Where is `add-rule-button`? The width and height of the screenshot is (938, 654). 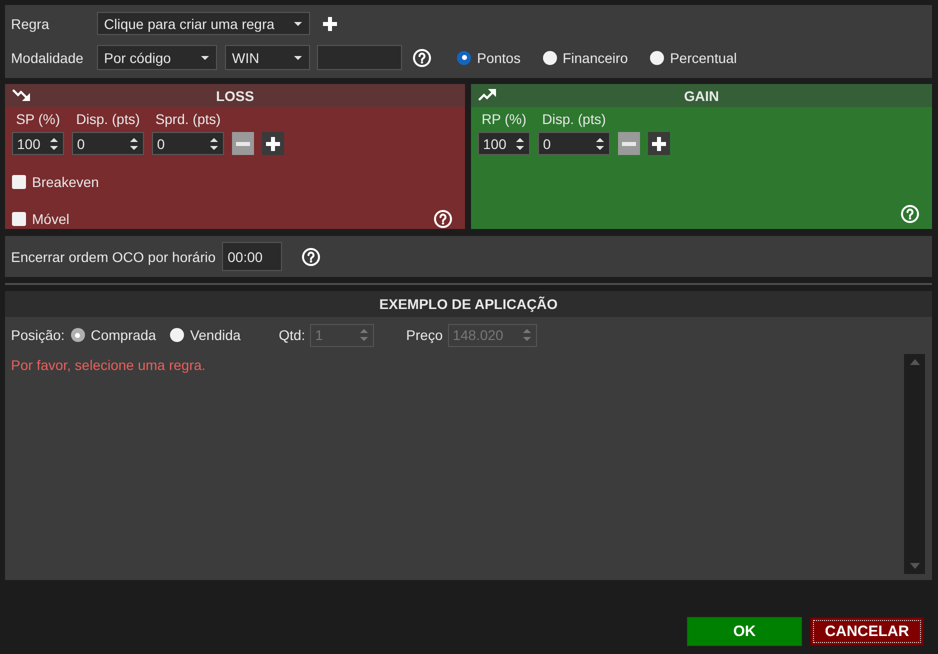 add-rule-button is located at coordinates (330, 23).